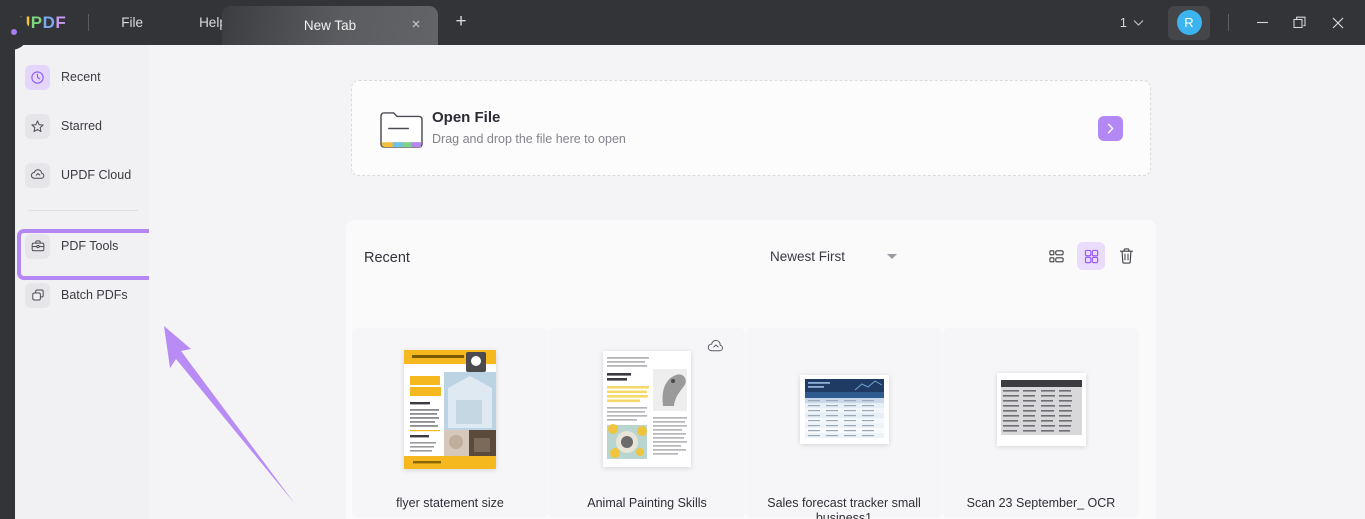 This screenshot has height=519, width=1365. What do you see at coordinates (89, 22) in the screenshot?
I see `logo-divider` at bounding box center [89, 22].